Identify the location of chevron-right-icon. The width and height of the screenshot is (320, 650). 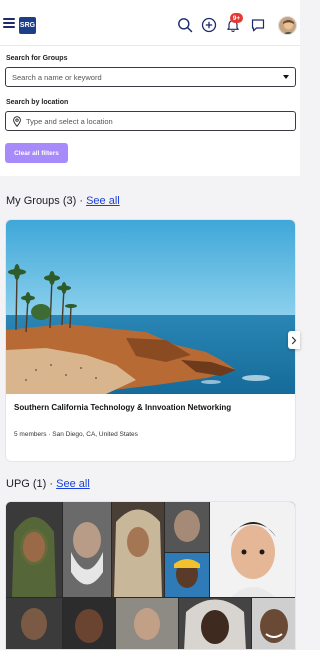
(294, 340).